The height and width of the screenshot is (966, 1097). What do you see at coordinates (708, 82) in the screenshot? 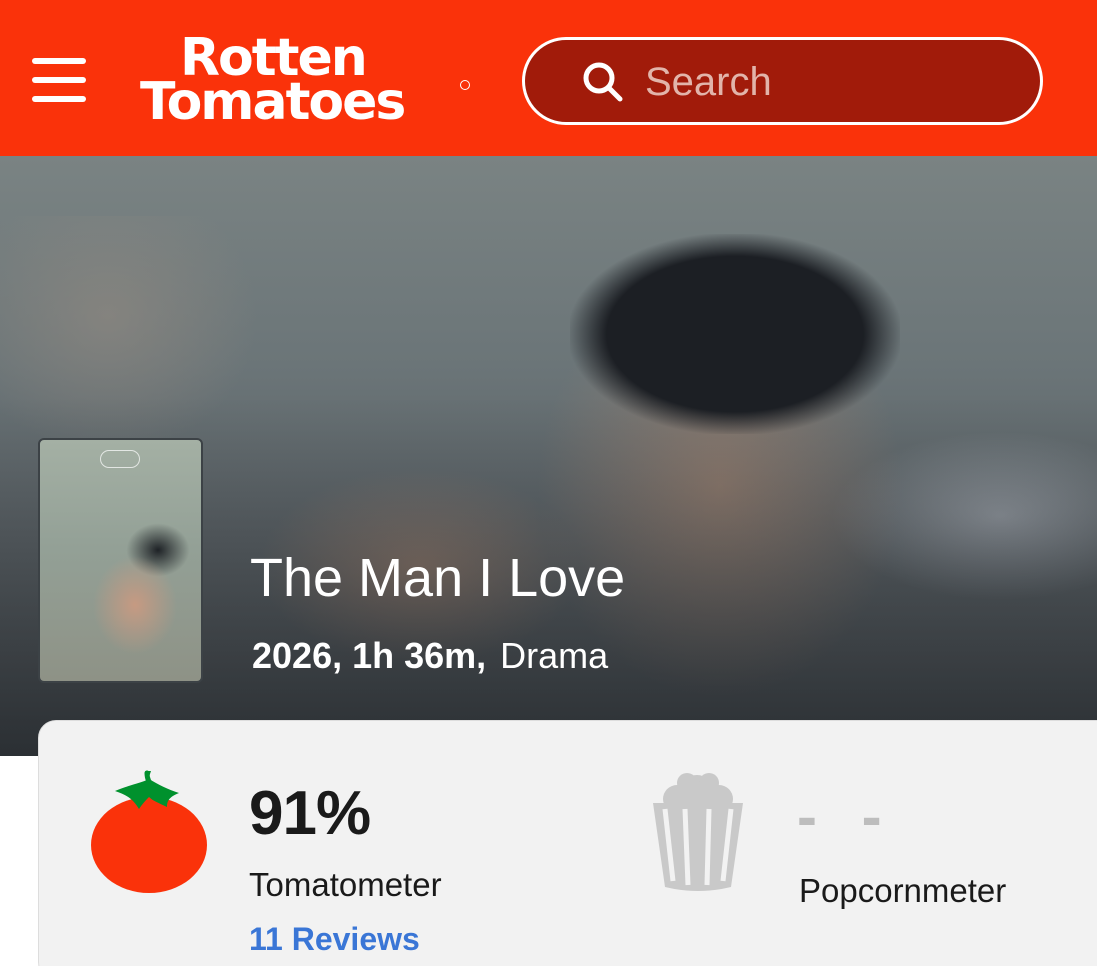
I see `search-placeholder: Search` at bounding box center [708, 82].